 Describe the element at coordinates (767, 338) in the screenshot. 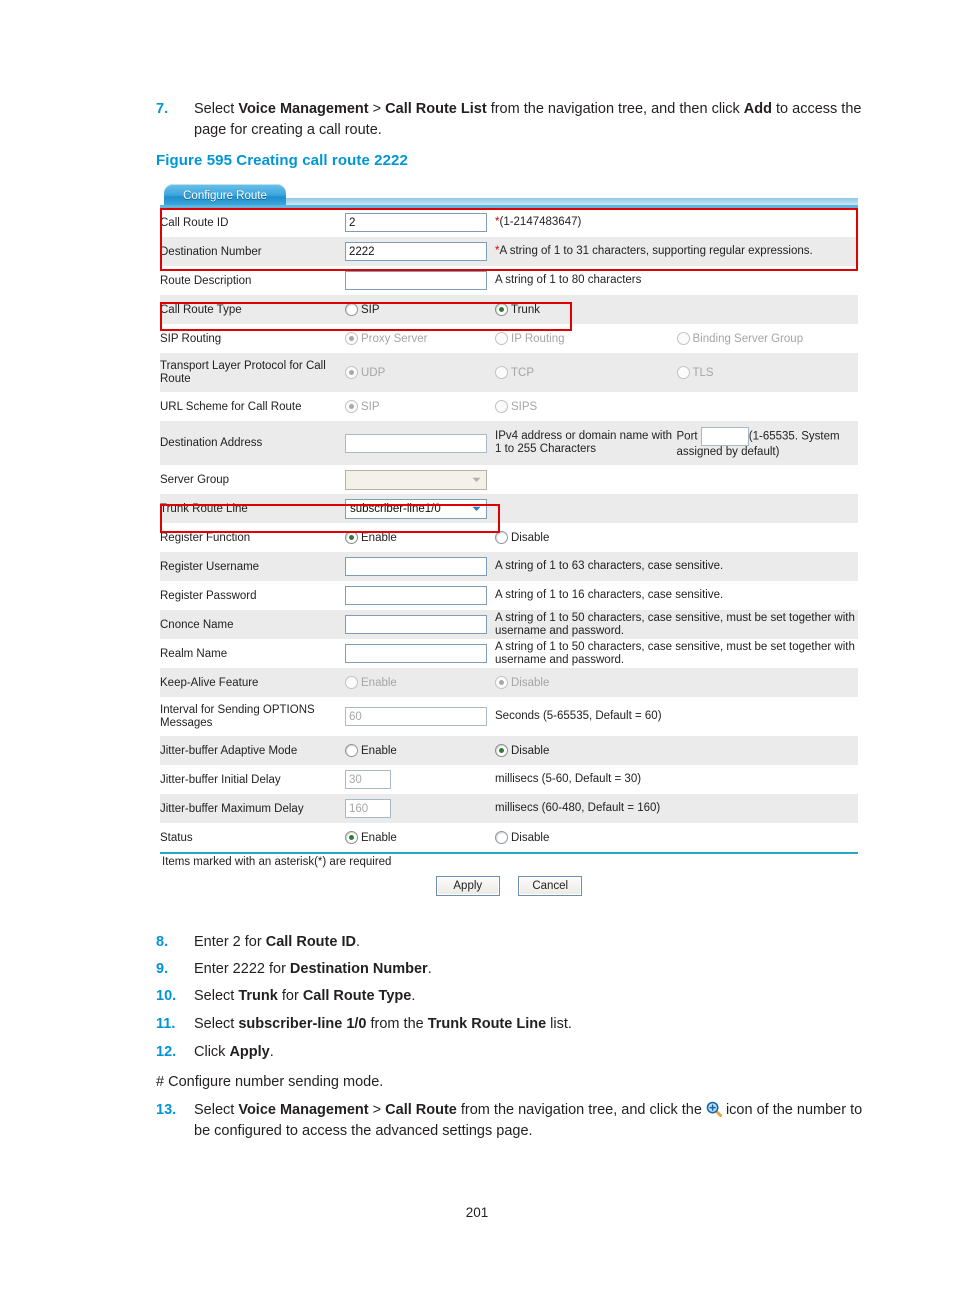

I see `field-control-3: Binding Server Group` at that location.